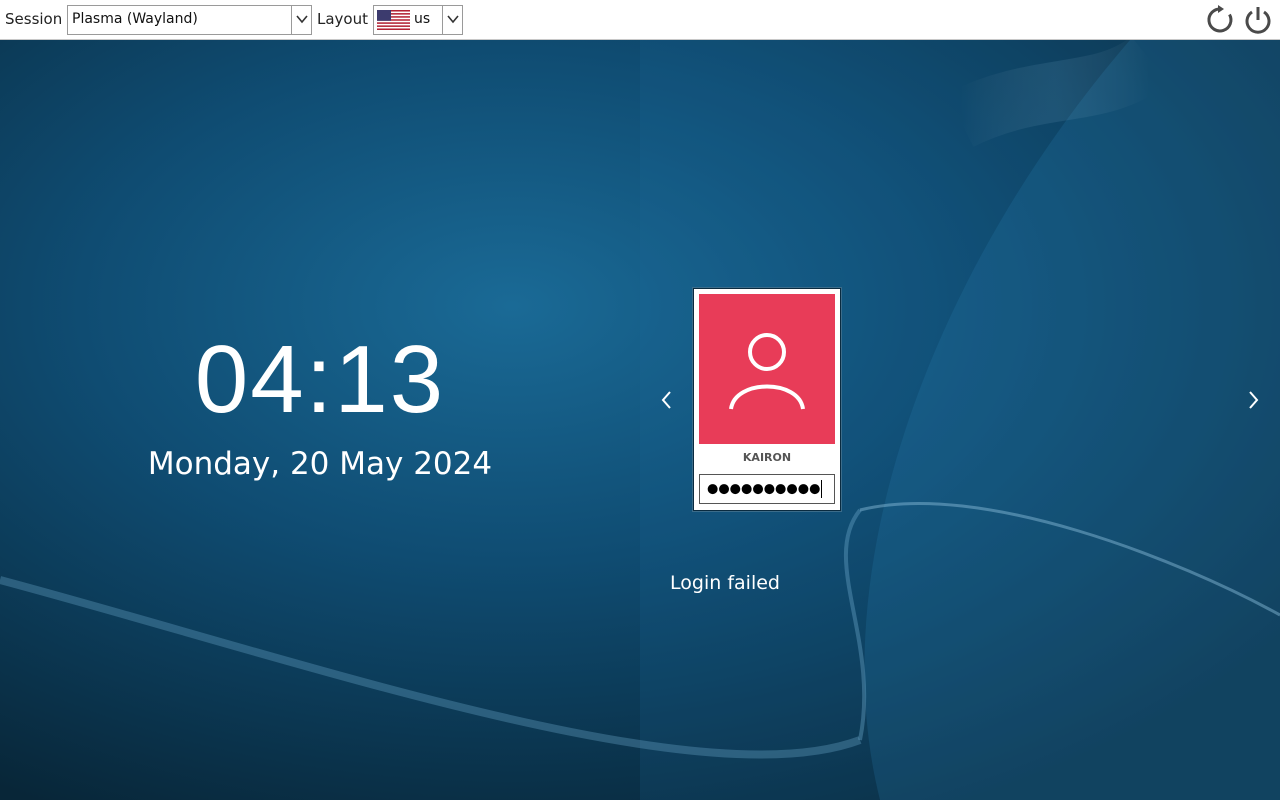 The height and width of the screenshot is (800, 1280). What do you see at coordinates (135, 19) in the screenshot?
I see `session-value: Plasma (Wayland)` at bounding box center [135, 19].